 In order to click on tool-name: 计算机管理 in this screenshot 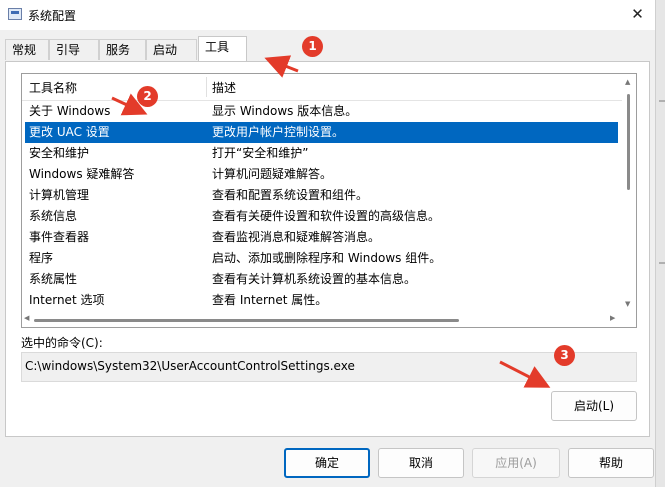, I will do `click(59, 195)`.